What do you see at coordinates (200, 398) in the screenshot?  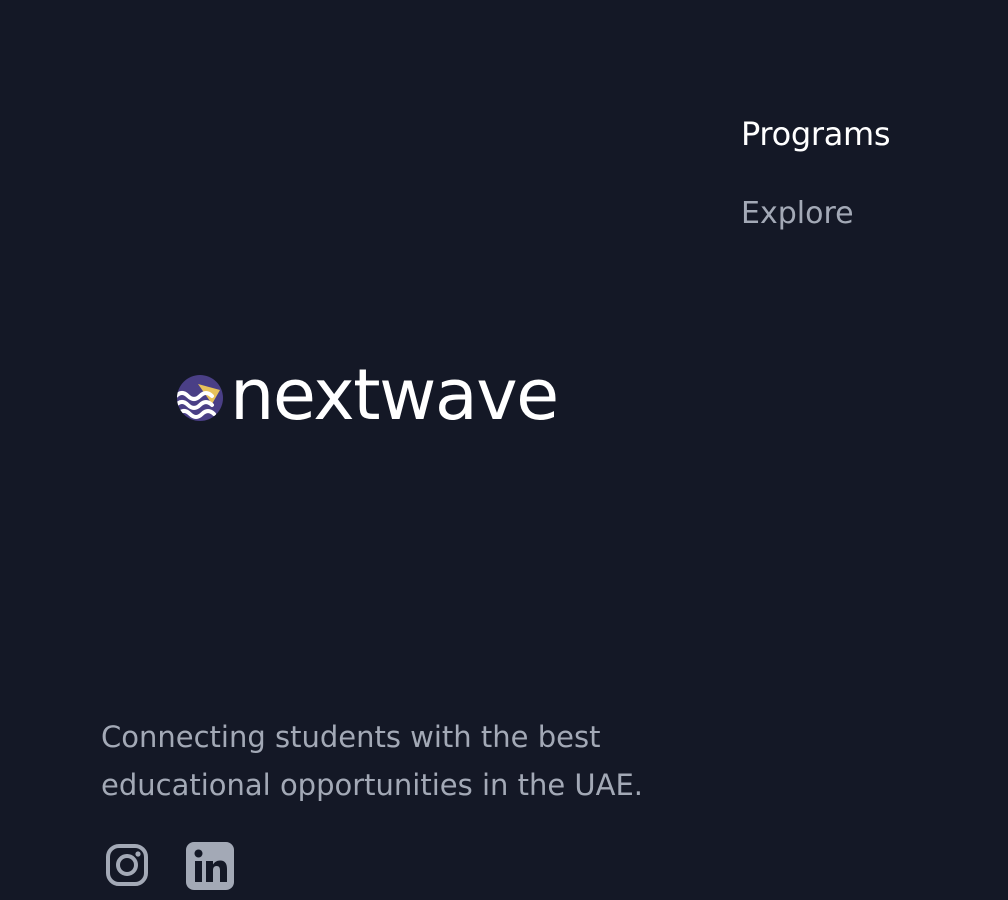 I see `wave-logo-icon` at bounding box center [200, 398].